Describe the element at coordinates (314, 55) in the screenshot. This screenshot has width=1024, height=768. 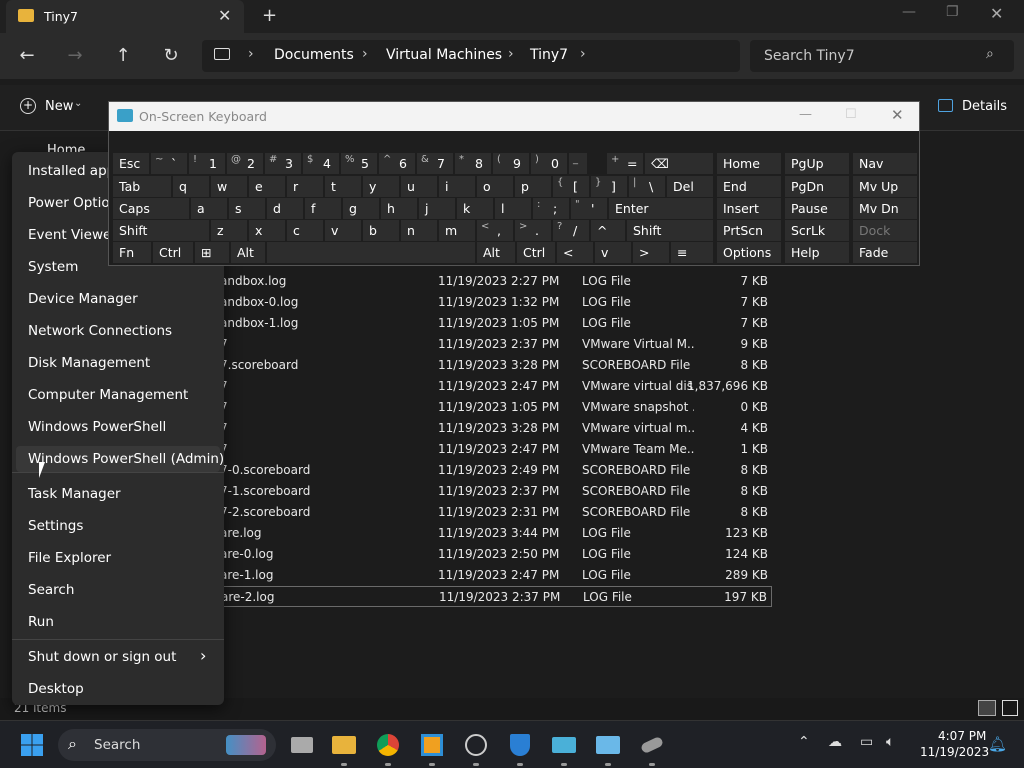
I see `breadcrumb-documents: Documents` at that location.